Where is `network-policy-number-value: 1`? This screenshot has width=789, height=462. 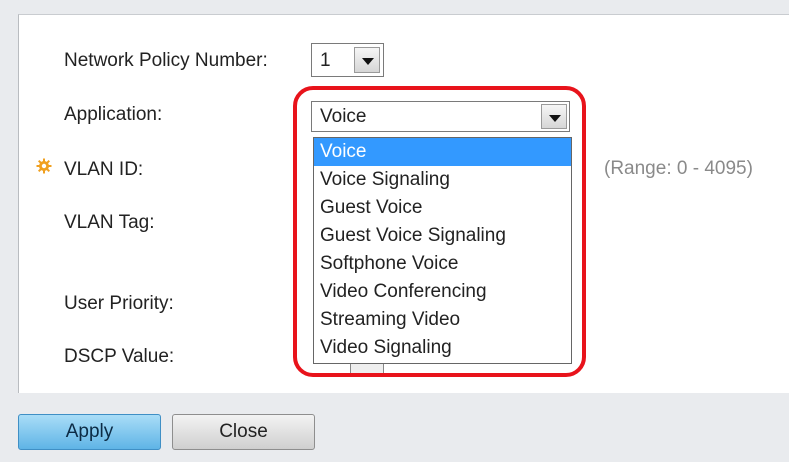
network-policy-number-value: 1 is located at coordinates (325, 60).